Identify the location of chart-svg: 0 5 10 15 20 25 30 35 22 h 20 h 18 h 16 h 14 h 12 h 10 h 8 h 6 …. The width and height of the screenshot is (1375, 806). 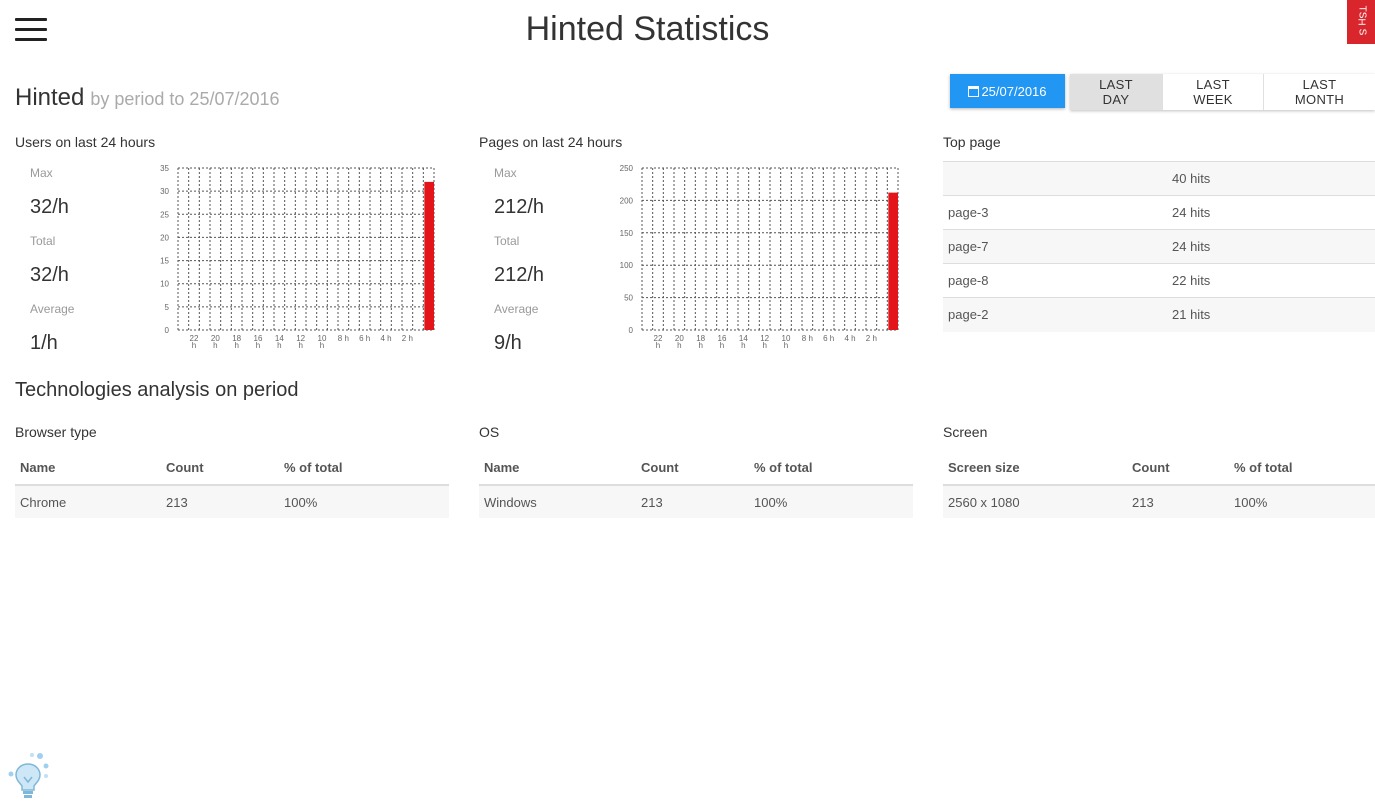
(297, 257).